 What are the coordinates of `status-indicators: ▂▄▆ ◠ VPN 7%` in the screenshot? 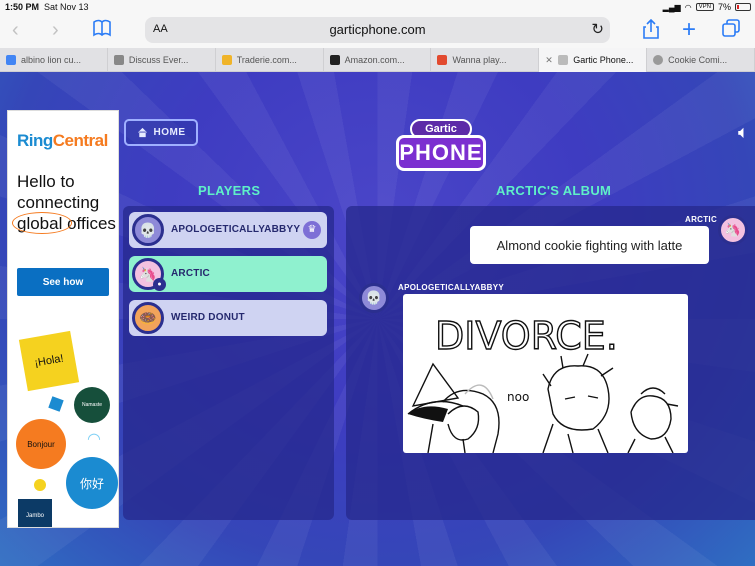 It's located at (707, 7).